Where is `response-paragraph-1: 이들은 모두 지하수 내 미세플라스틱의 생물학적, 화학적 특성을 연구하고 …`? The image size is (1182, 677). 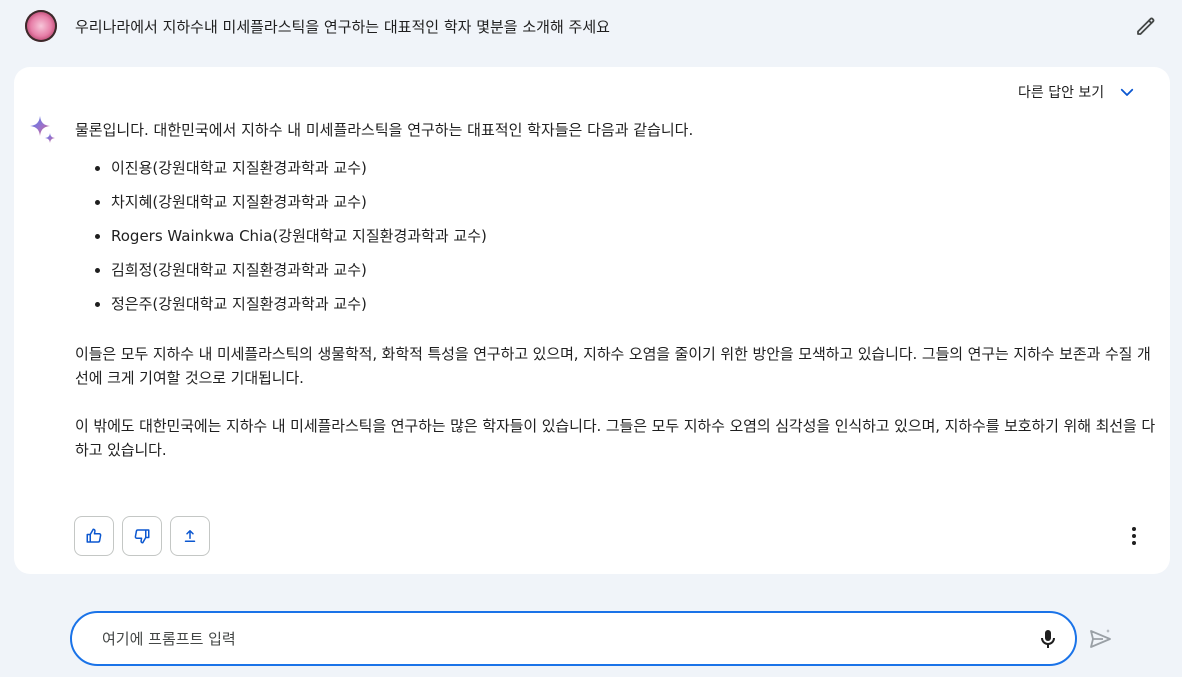
response-paragraph-1: 이들은 모두 지하수 내 미세플라스틱의 생물학적, 화학적 특성을 연구하고 … is located at coordinates (613, 366).